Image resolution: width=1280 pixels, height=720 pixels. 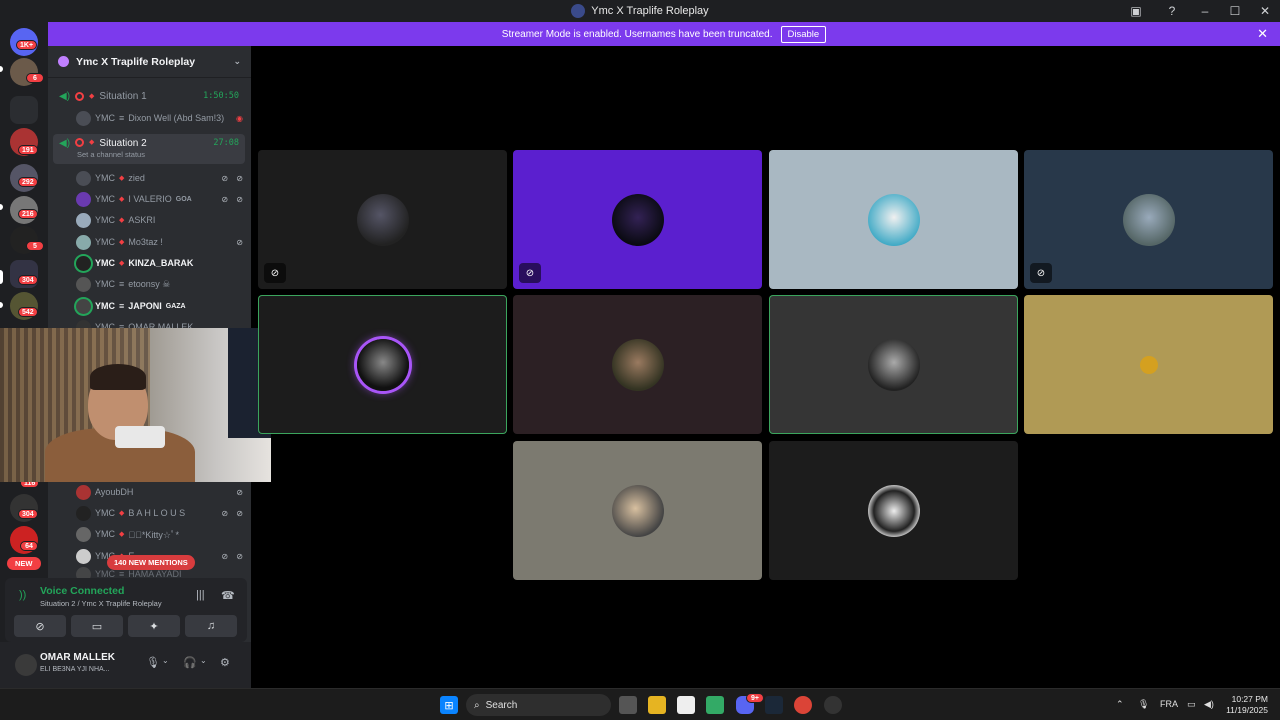 What do you see at coordinates (101, 603) in the screenshot?
I see `voice-status-subtitle: Situation 2 / Ymc X Traplife Roleplay` at bounding box center [101, 603].